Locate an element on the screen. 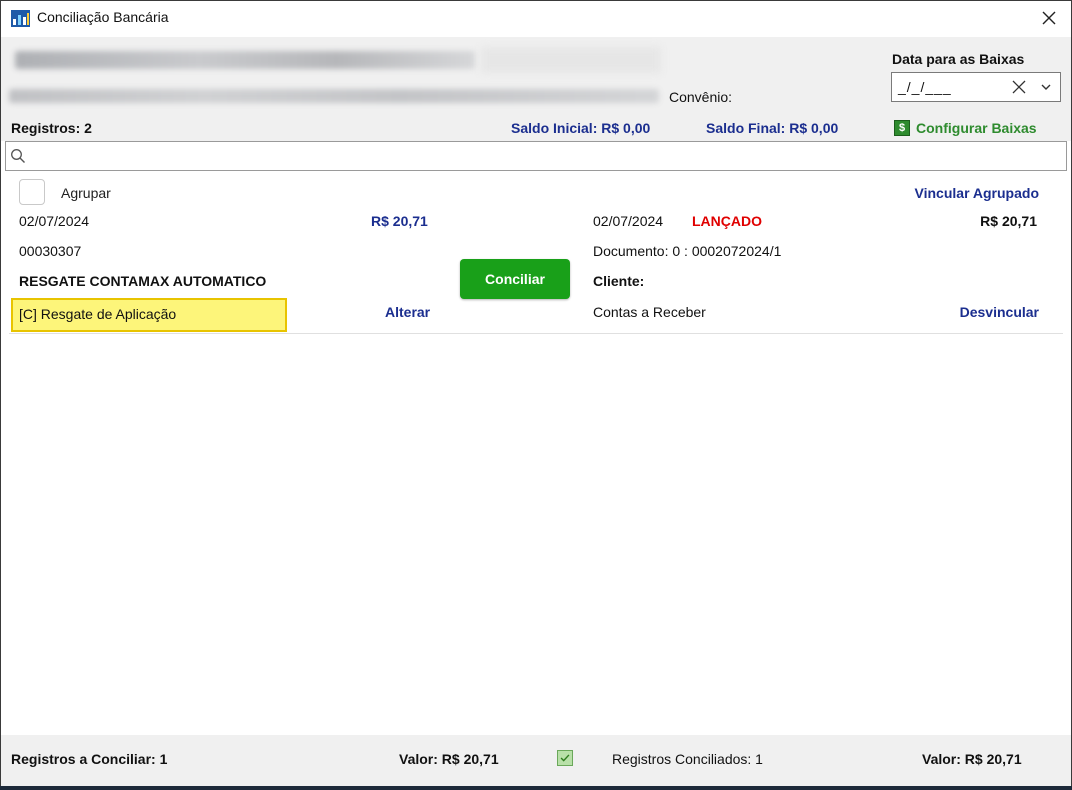 The height and width of the screenshot is (790, 1072). contas-receber-text: Contas a Receber is located at coordinates (649, 312).